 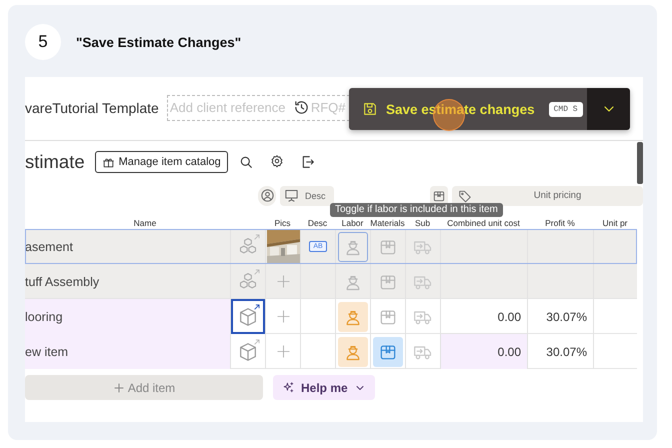 What do you see at coordinates (416, 210) in the screenshot?
I see `tooltip: Toggle if labor is included in this item` at bounding box center [416, 210].